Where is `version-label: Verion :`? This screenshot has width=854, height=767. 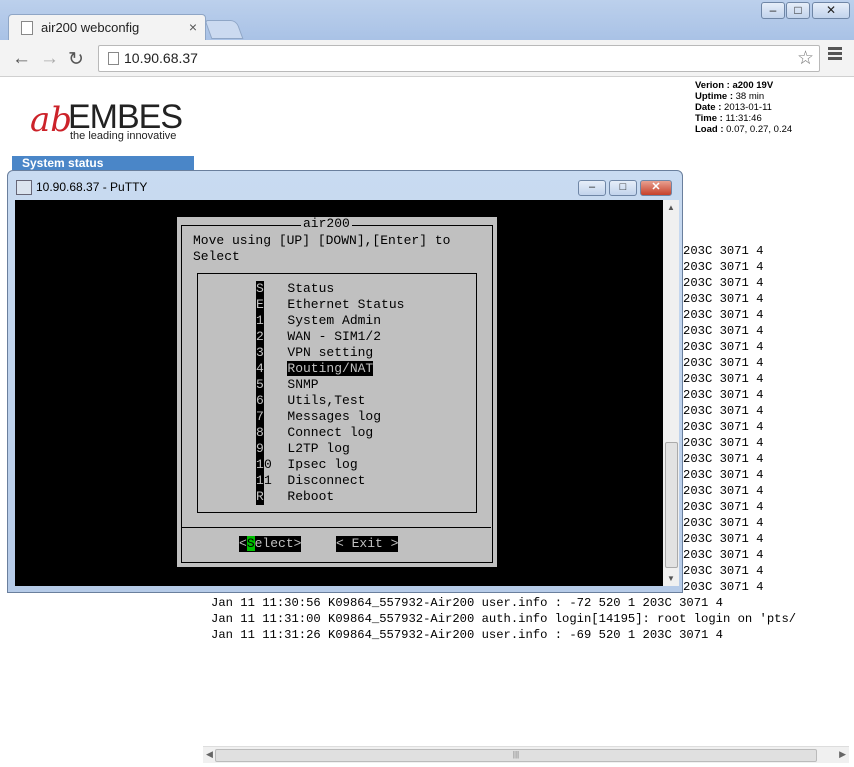
version-label: Verion : is located at coordinates (712, 85).